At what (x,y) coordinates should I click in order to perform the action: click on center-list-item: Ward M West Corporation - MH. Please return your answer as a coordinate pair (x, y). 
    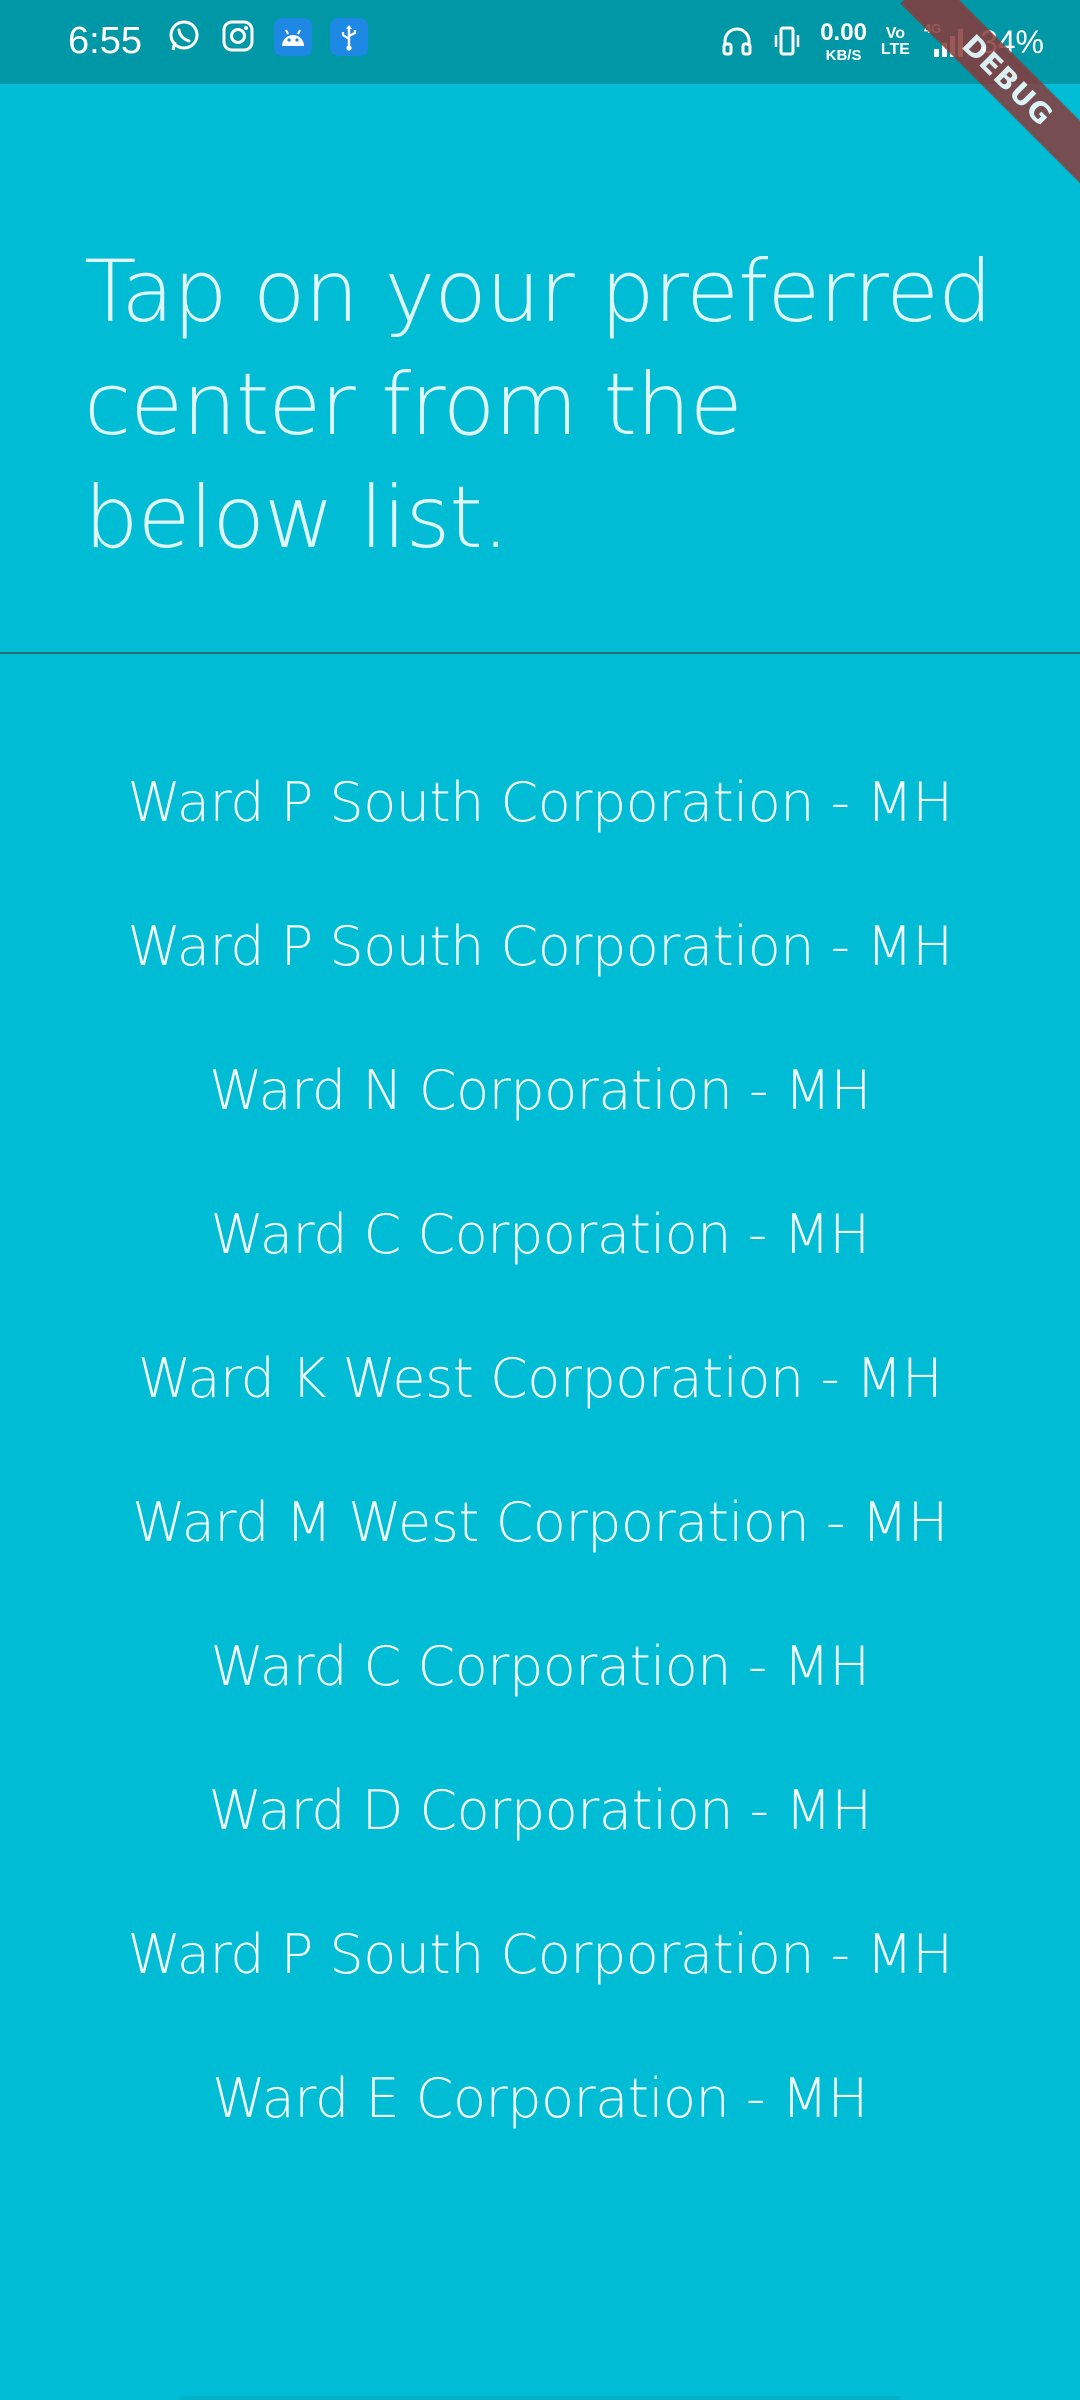
    Looking at the image, I should click on (540, 1522).